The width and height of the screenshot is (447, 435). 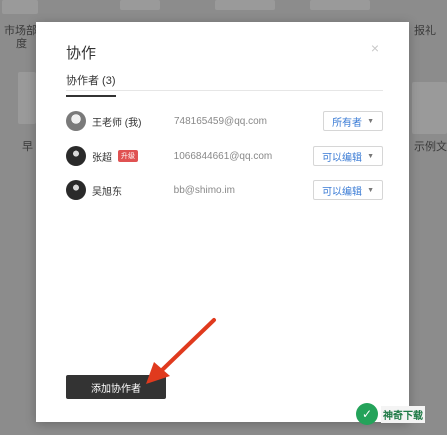 I want to click on background-file-label: 度, so click(x=21, y=44).